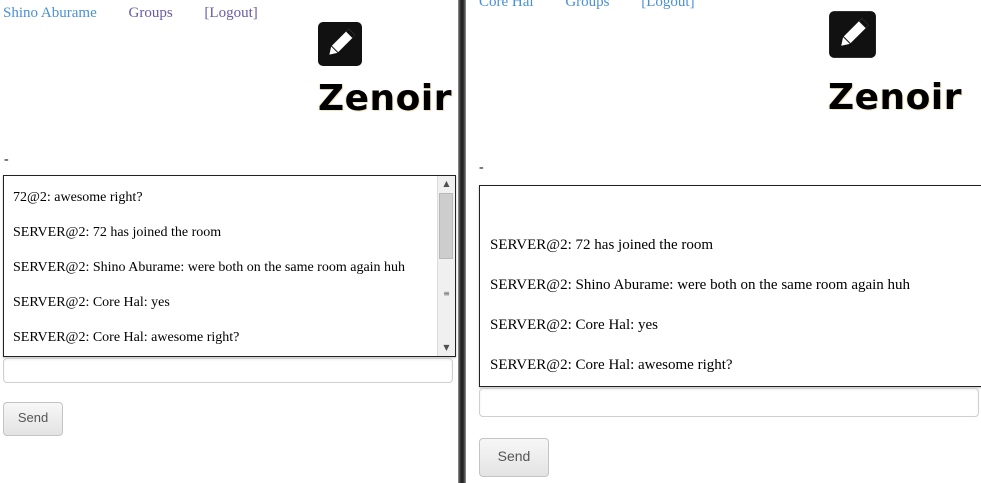  Describe the element at coordinates (506, 5) in the screenshot. I see `user-profile-link: Core Hal` at that location.